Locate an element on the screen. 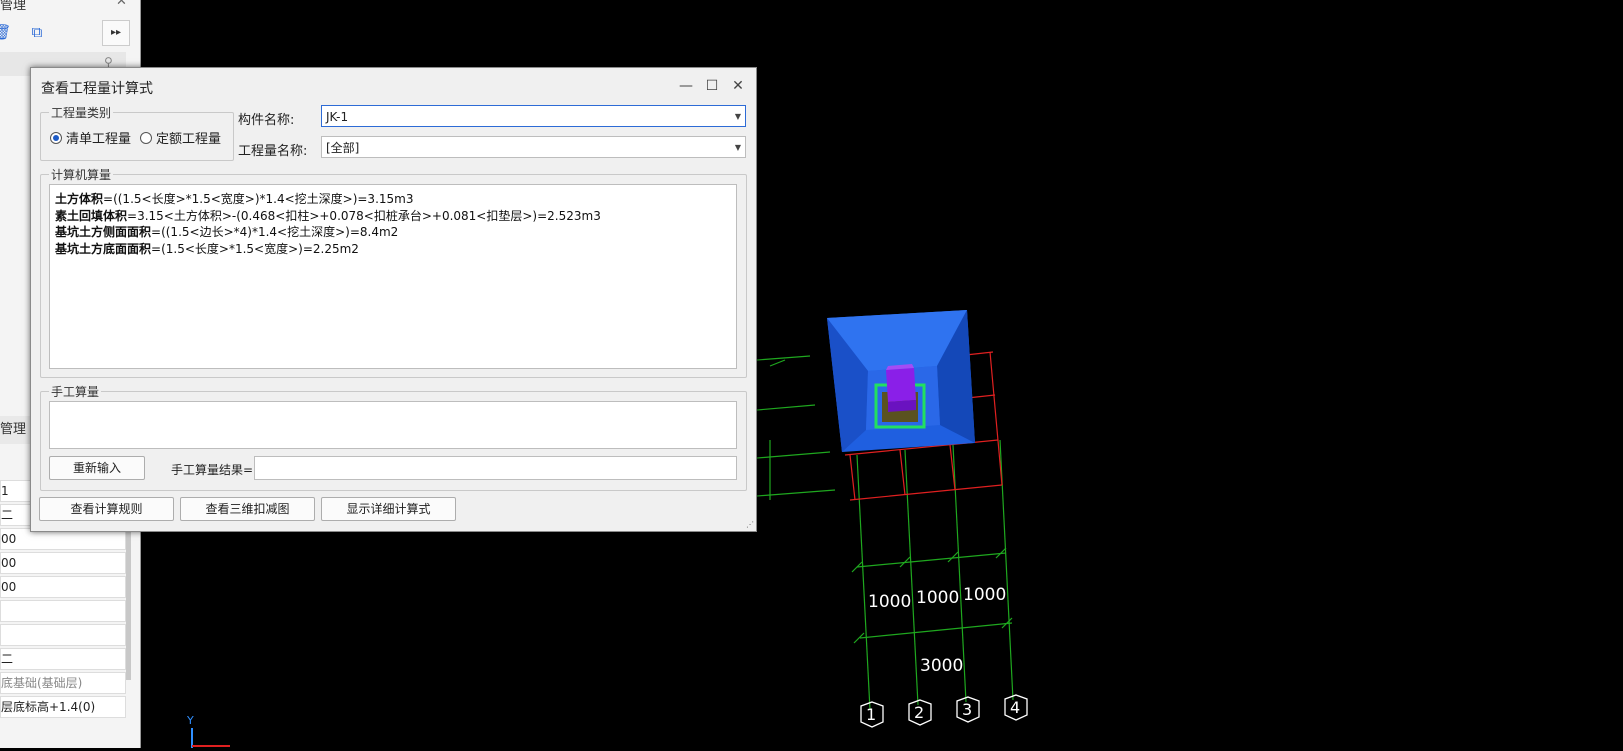  left-panel-title: 管理 is located at coordinates (13, 6).